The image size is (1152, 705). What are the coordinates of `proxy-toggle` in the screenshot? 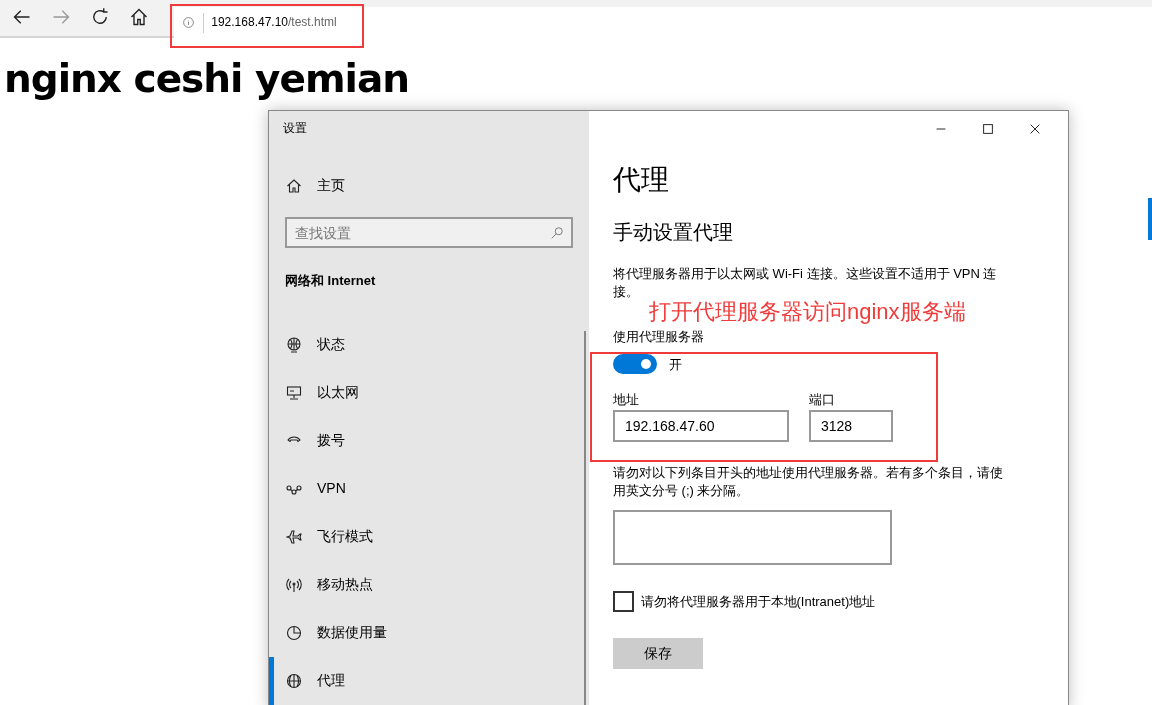 It's located at (635, 364).